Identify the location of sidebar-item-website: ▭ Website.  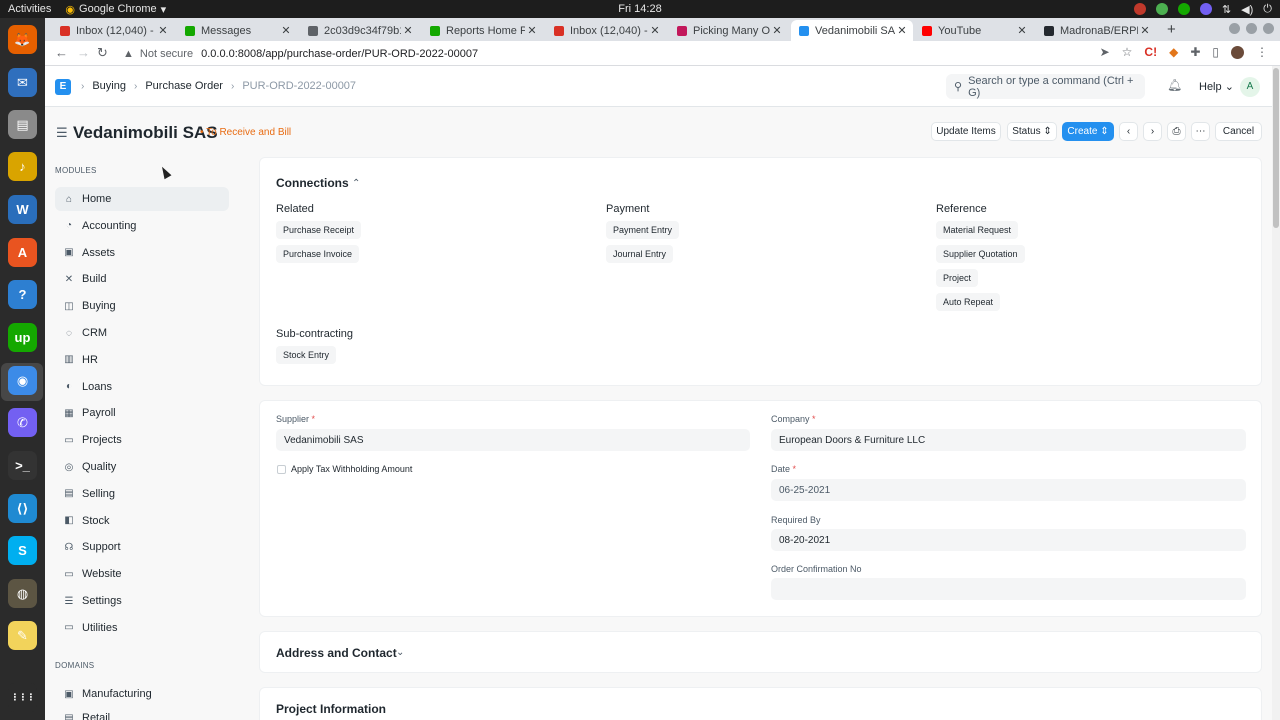
(142, 574).